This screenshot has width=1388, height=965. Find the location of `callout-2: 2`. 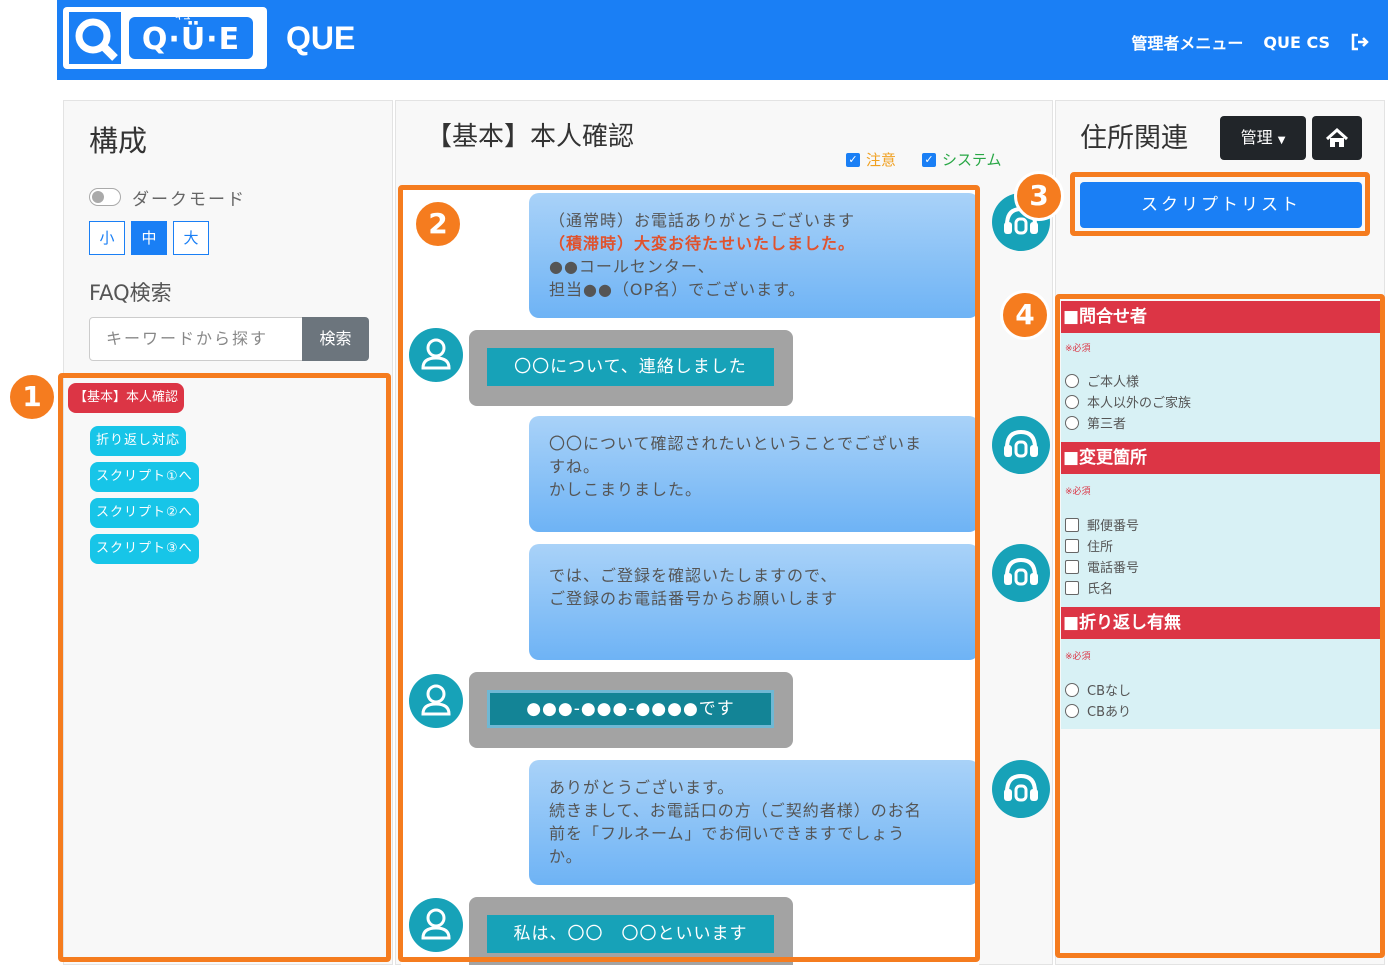

callout-2: 2 is located at coordinates (438, 224).